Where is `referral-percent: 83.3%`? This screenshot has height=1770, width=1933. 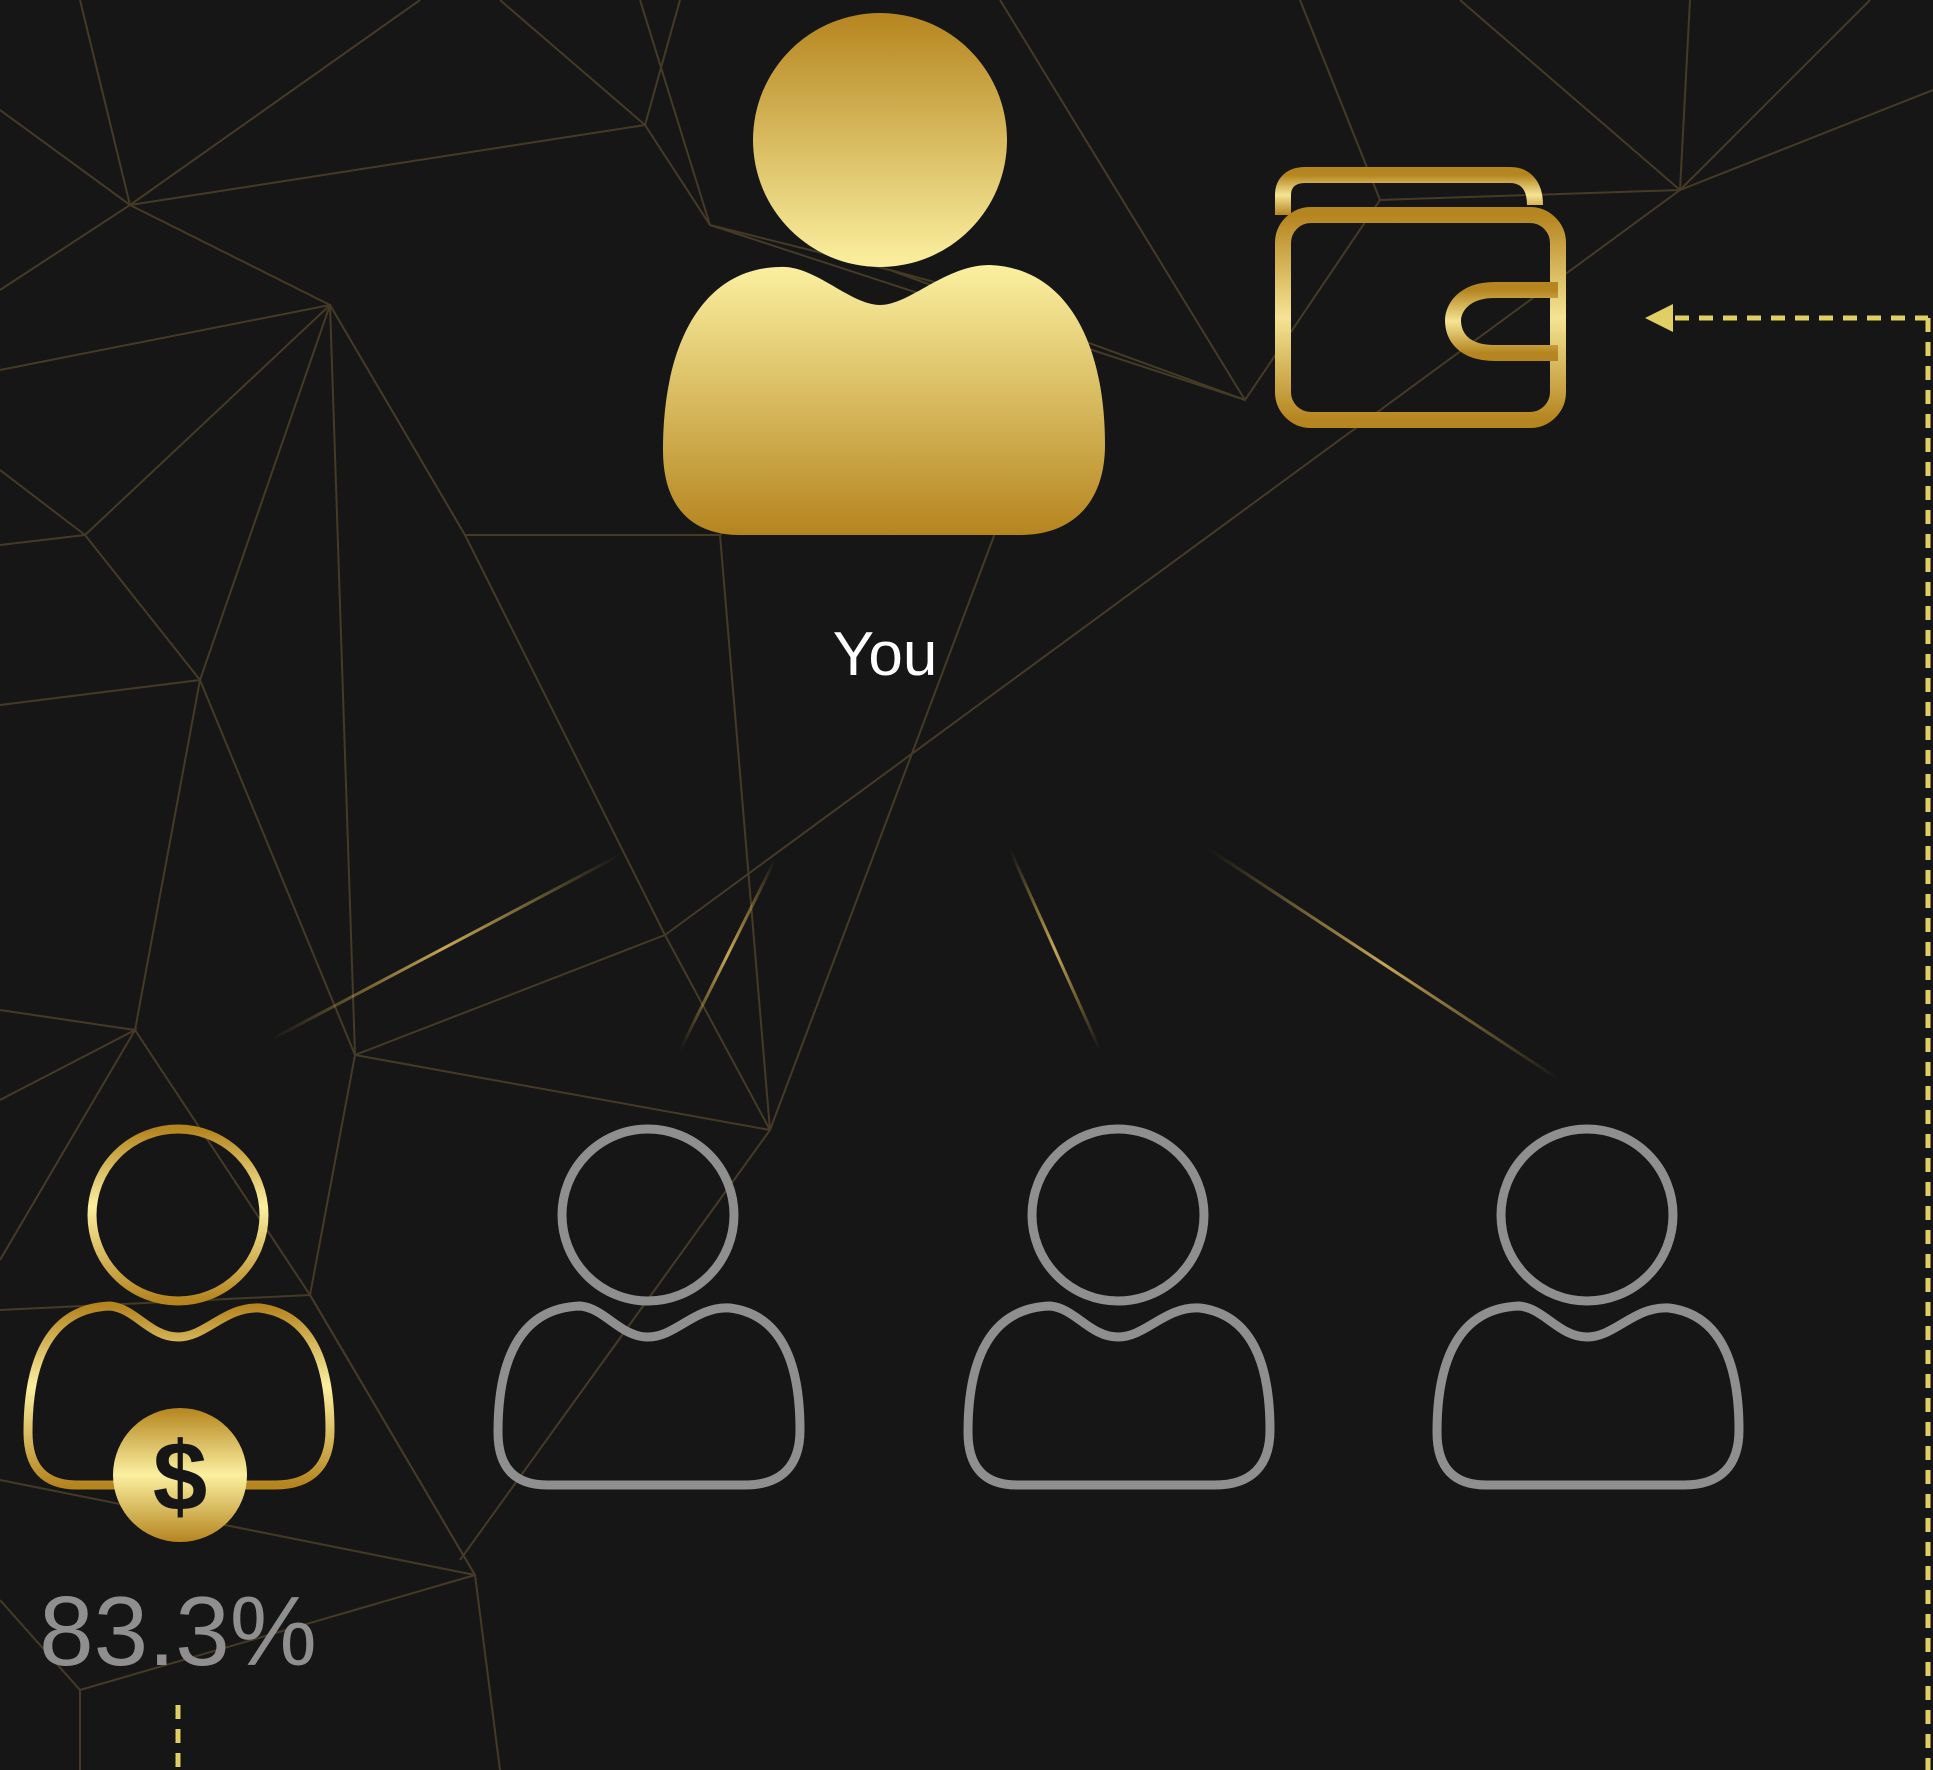
referral-percent: 83.3% is located at coordinates (178, 1631).